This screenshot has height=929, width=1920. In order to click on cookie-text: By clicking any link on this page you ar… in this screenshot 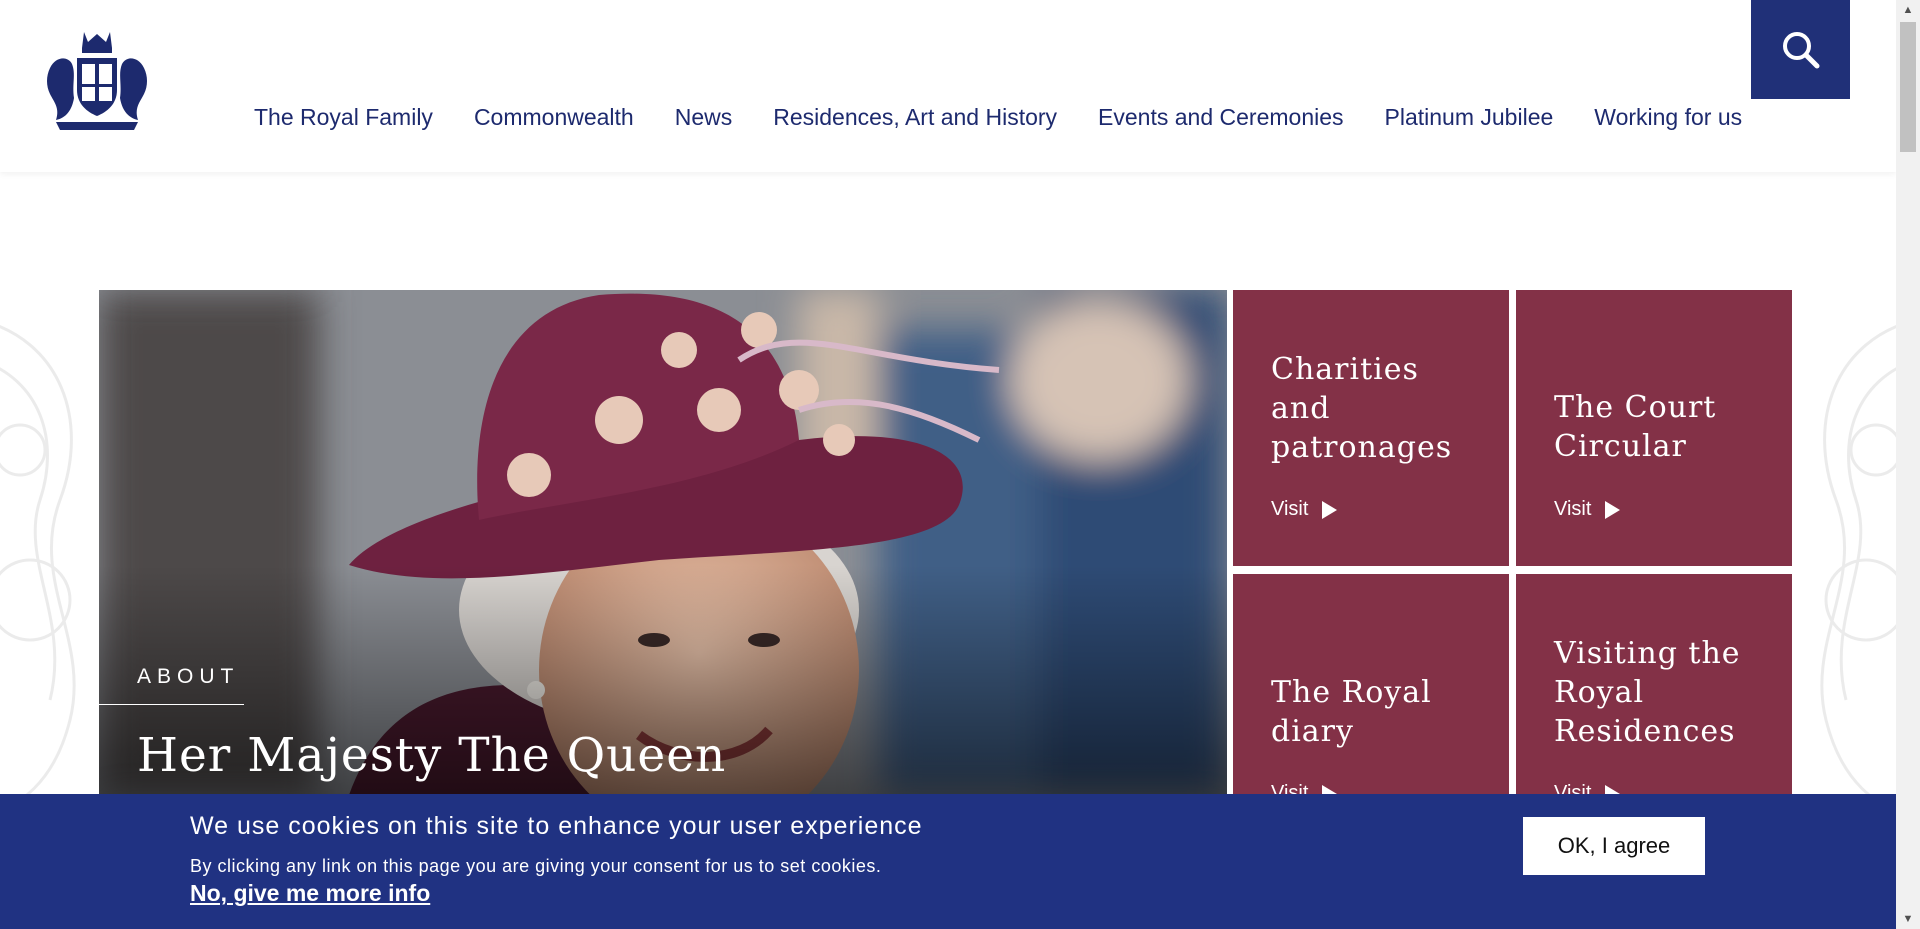, I will do `click(536, 866)`.